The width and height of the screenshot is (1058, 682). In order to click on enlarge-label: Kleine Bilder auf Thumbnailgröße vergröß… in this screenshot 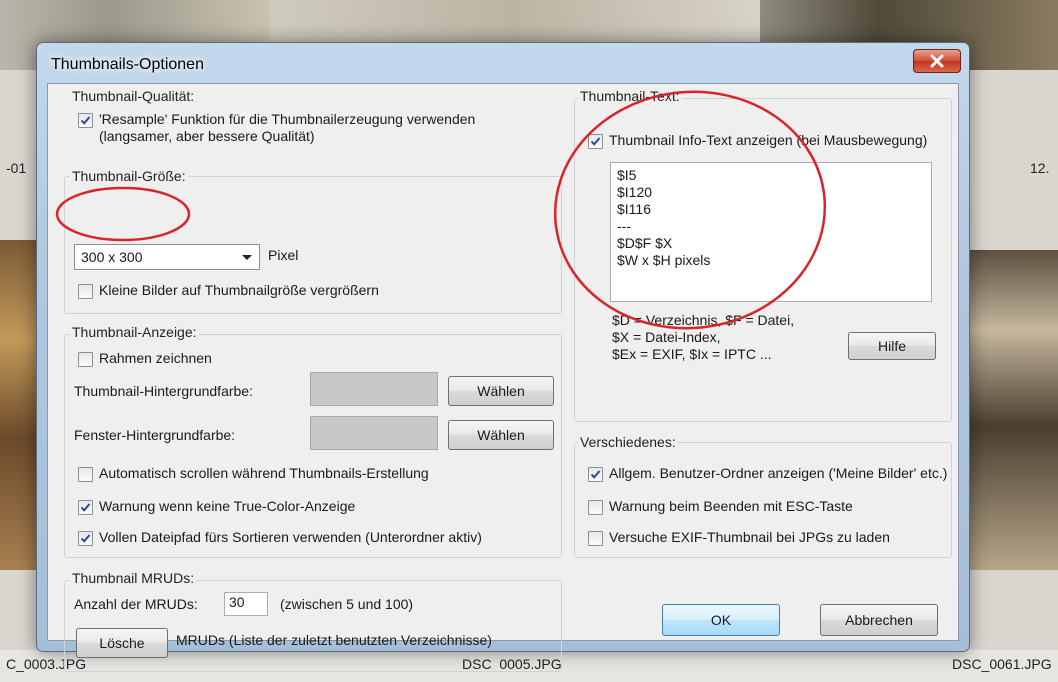, I will do `click(239, 290)`.